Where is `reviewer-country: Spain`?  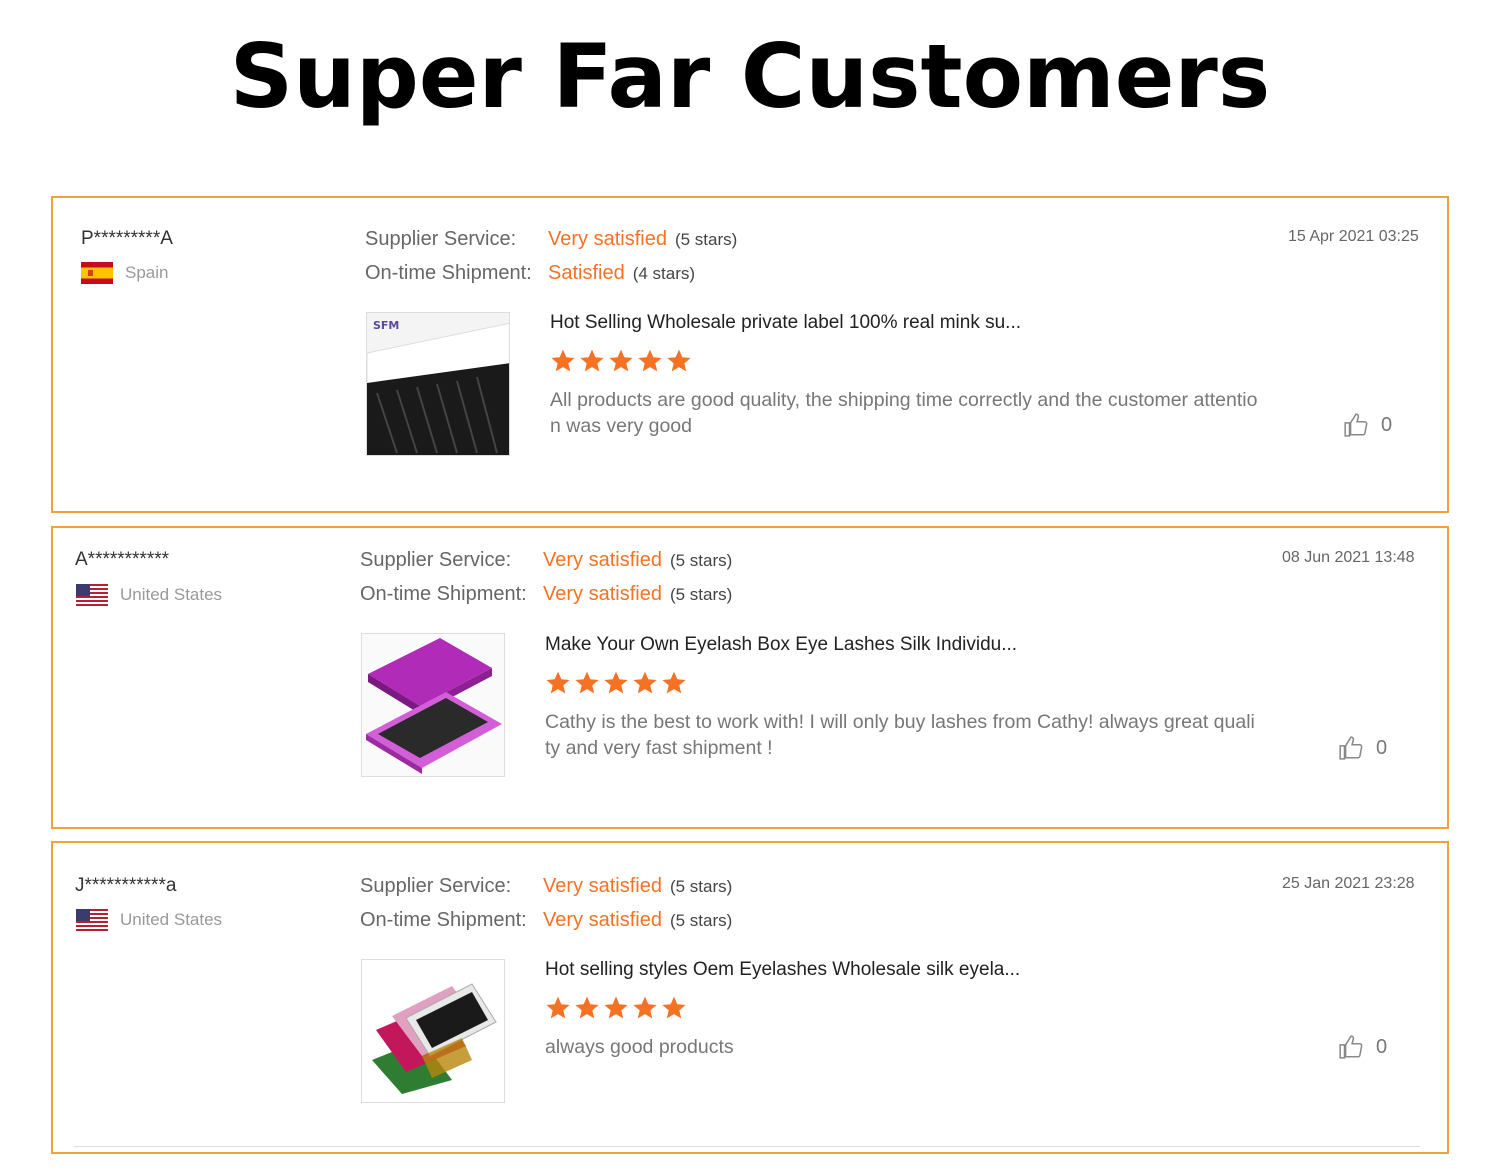 reviewer-country: Spain is located at coordinates (124, 273).